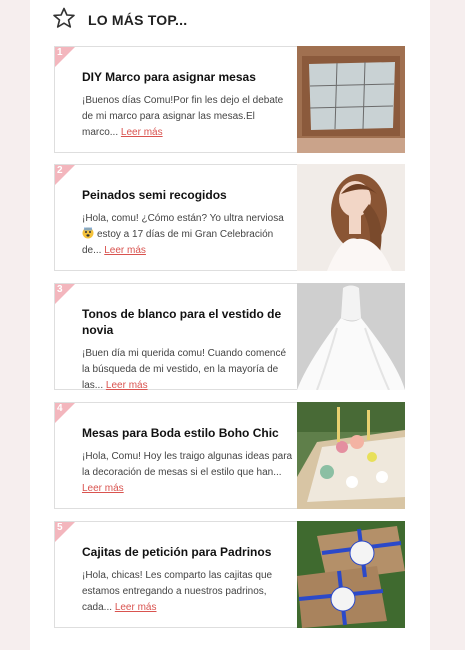  What do you see at coordinates (351, 455) in the screenshot?
I see `boho-table-image` at bounding box center [351, 455].